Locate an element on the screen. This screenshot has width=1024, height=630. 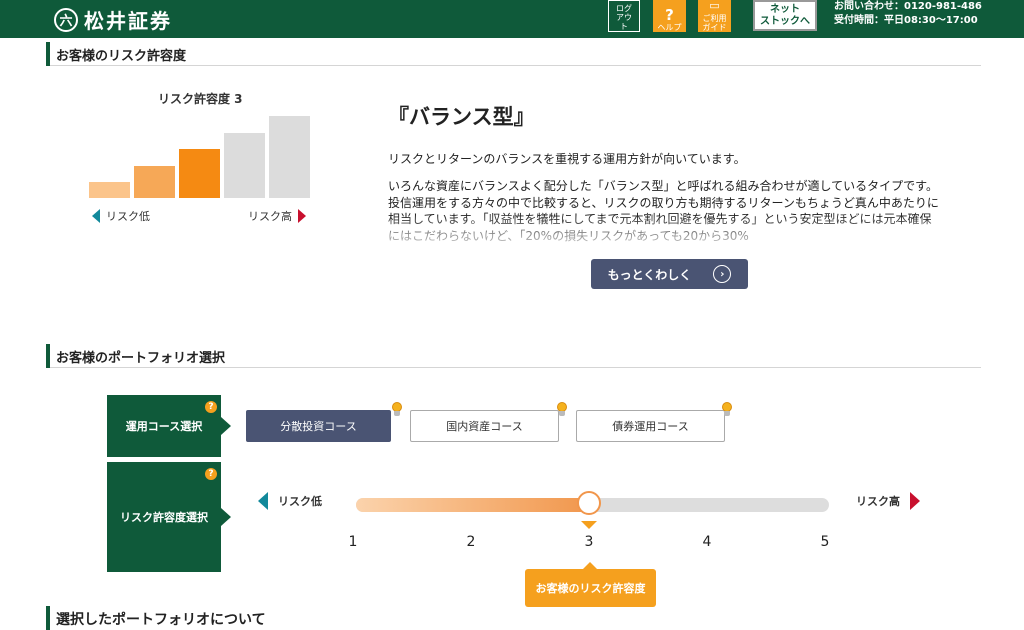
contact-info: お問い合わせ：0120-981-486 受付時間：平日08:30〜17:00 is located at coordinates (908, 14).